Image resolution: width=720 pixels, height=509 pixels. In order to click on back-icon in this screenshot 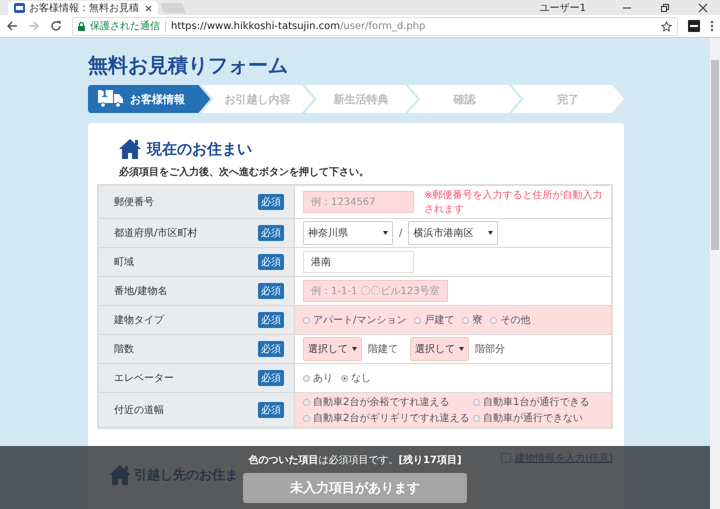, I will do `click(12, 26)`.